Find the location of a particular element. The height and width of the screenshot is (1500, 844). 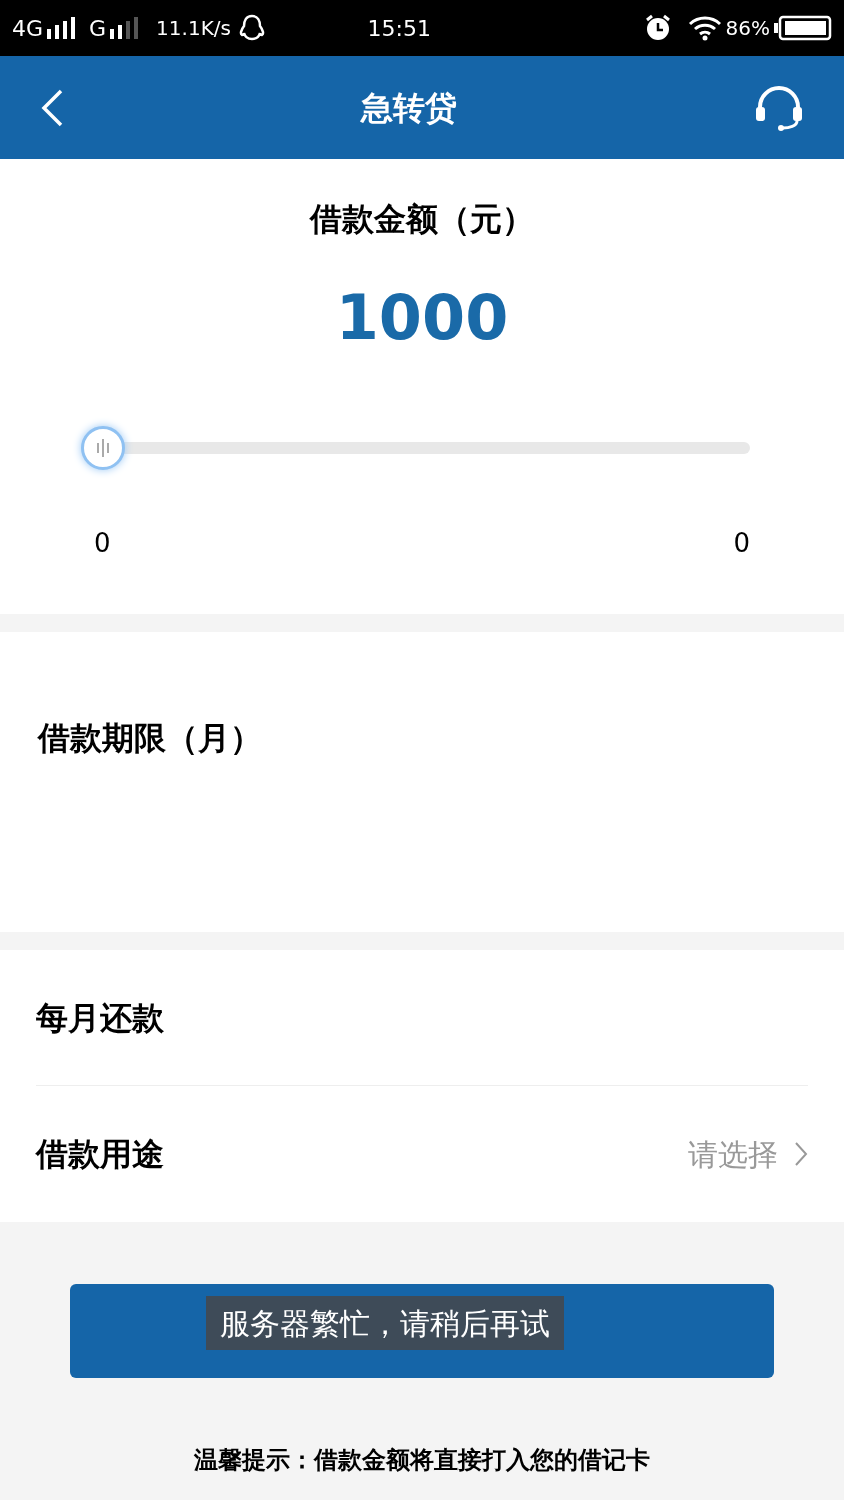

slider-thumb is located at coordinates (103, 448).